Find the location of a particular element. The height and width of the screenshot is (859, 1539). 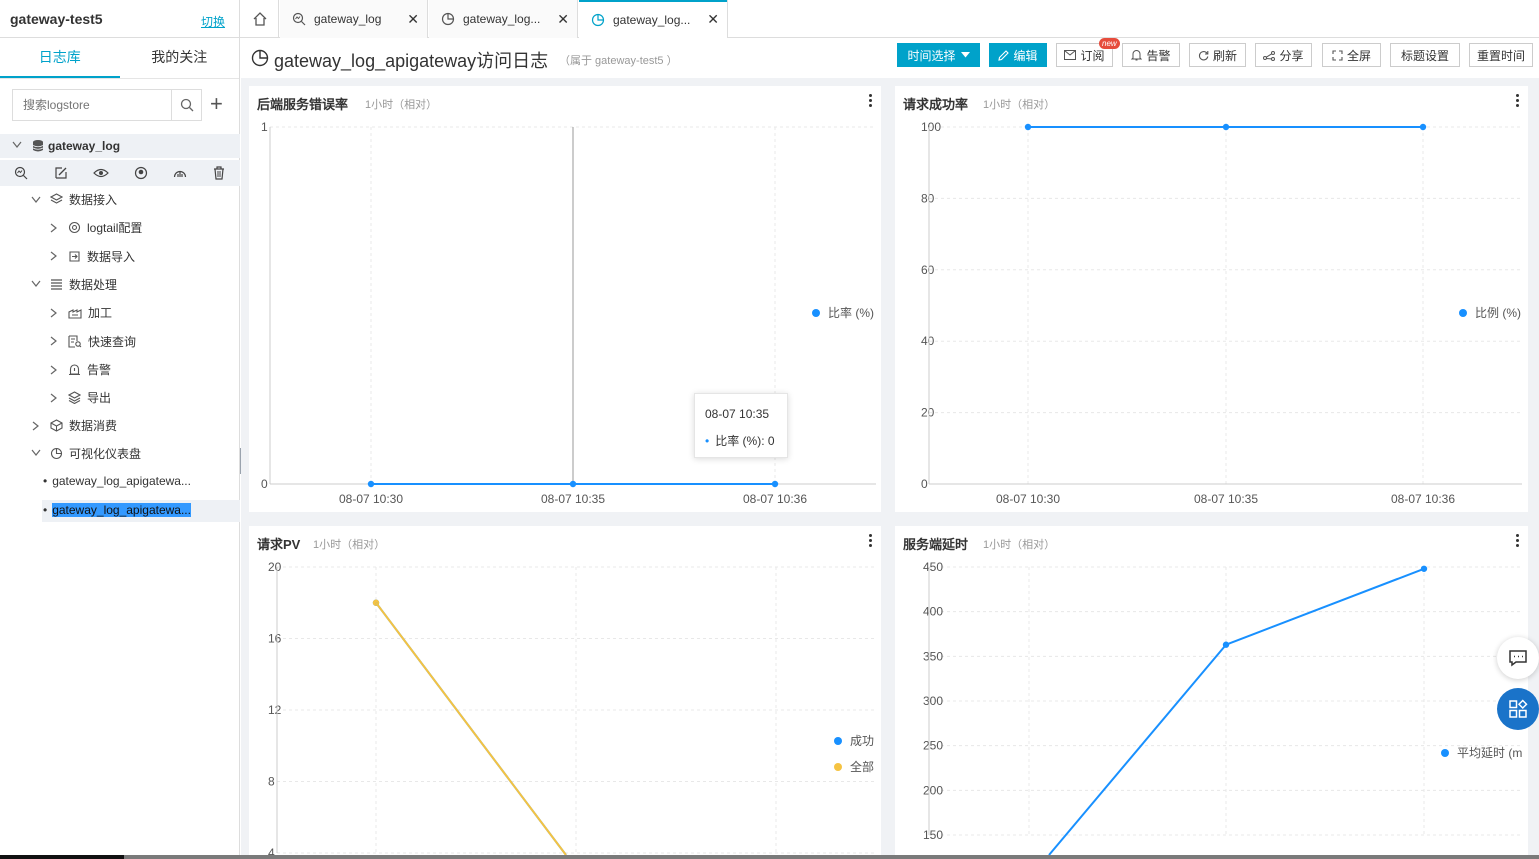

title-settings-button: 标题设置 is located at coordinates (1425, 55).